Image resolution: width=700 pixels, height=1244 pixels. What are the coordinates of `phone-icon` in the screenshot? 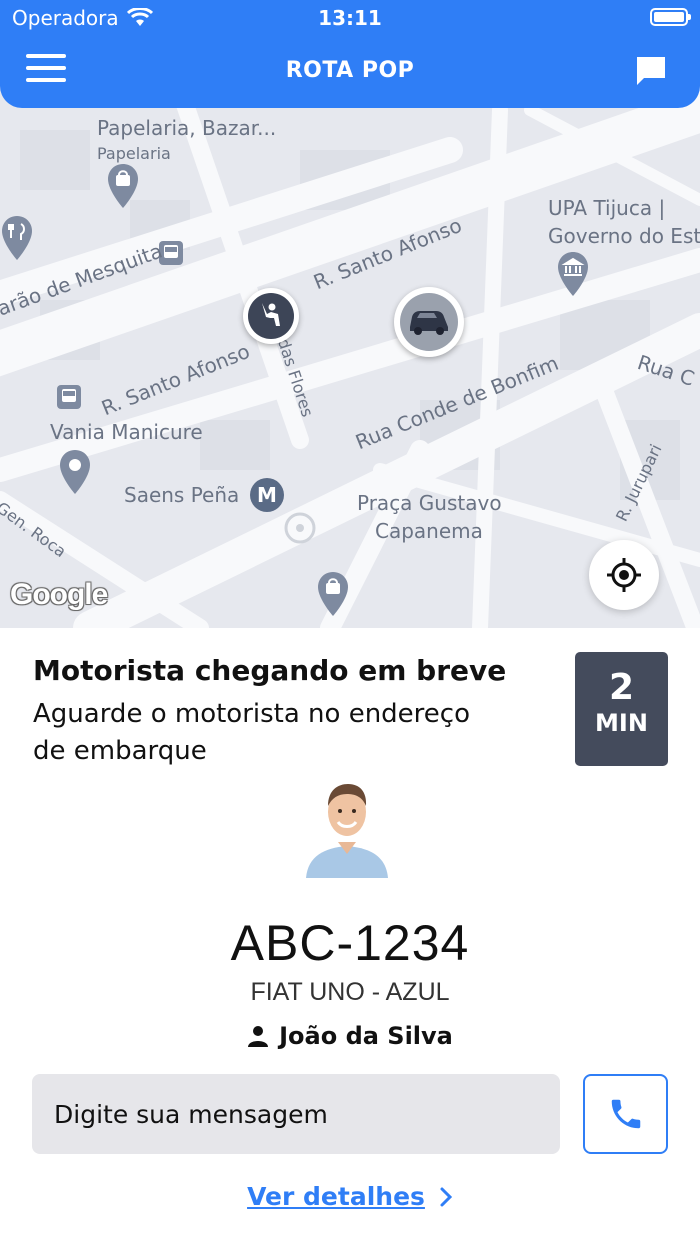 It's located at (625, 1114).